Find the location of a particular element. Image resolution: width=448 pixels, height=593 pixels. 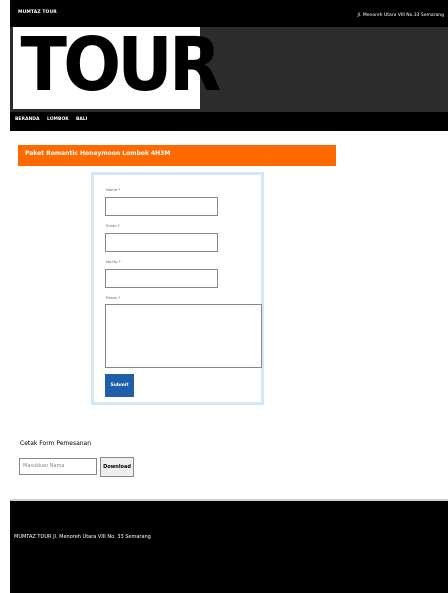

nav-item-bali: BALI is located at coordinates (81, 121).